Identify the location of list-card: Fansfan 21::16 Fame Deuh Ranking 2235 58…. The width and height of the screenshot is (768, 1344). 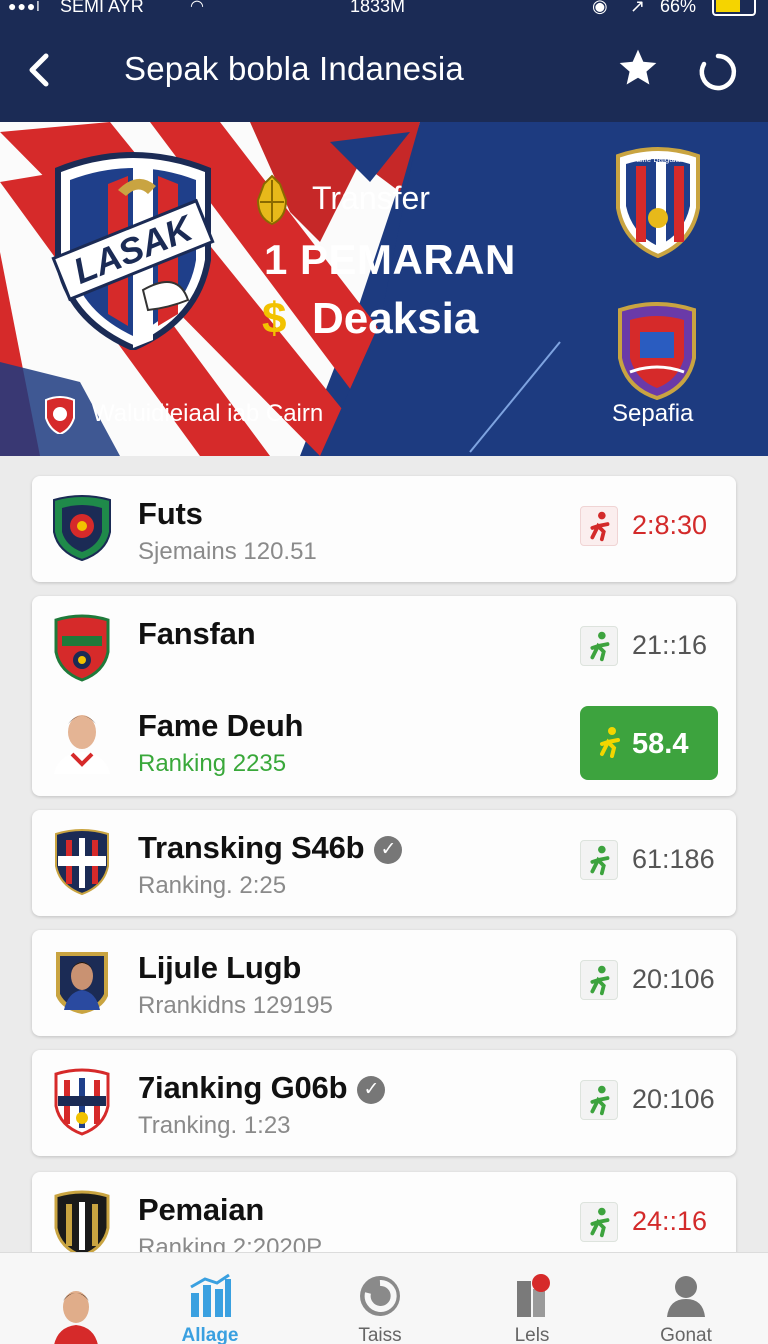
(384, 696).